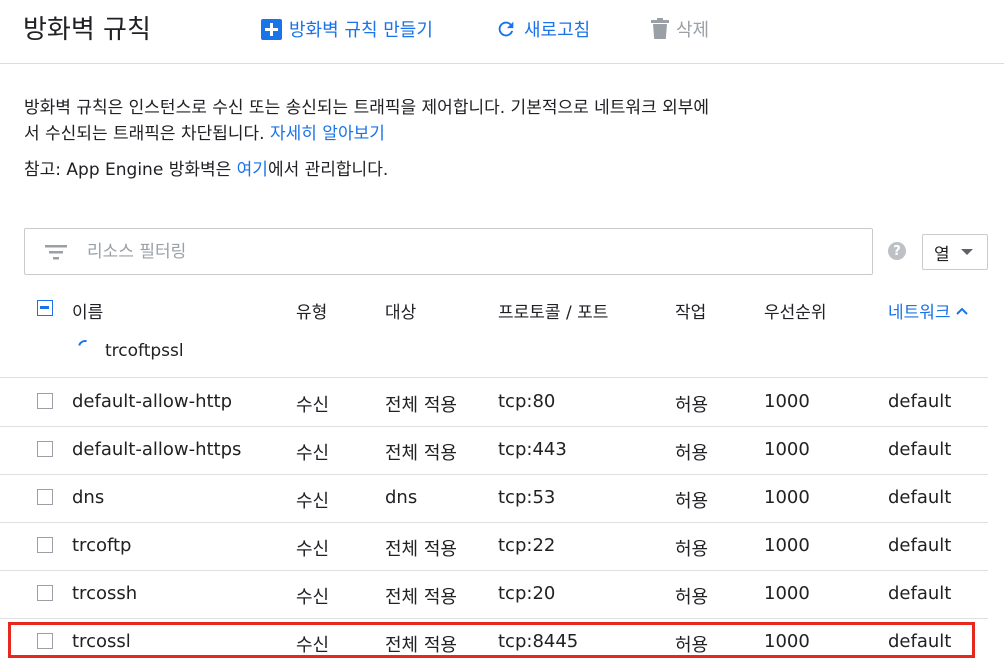  Describe the element at coordinates (557, 30) in the screenshot. I see `refresh-label: 새로고침` at that location.